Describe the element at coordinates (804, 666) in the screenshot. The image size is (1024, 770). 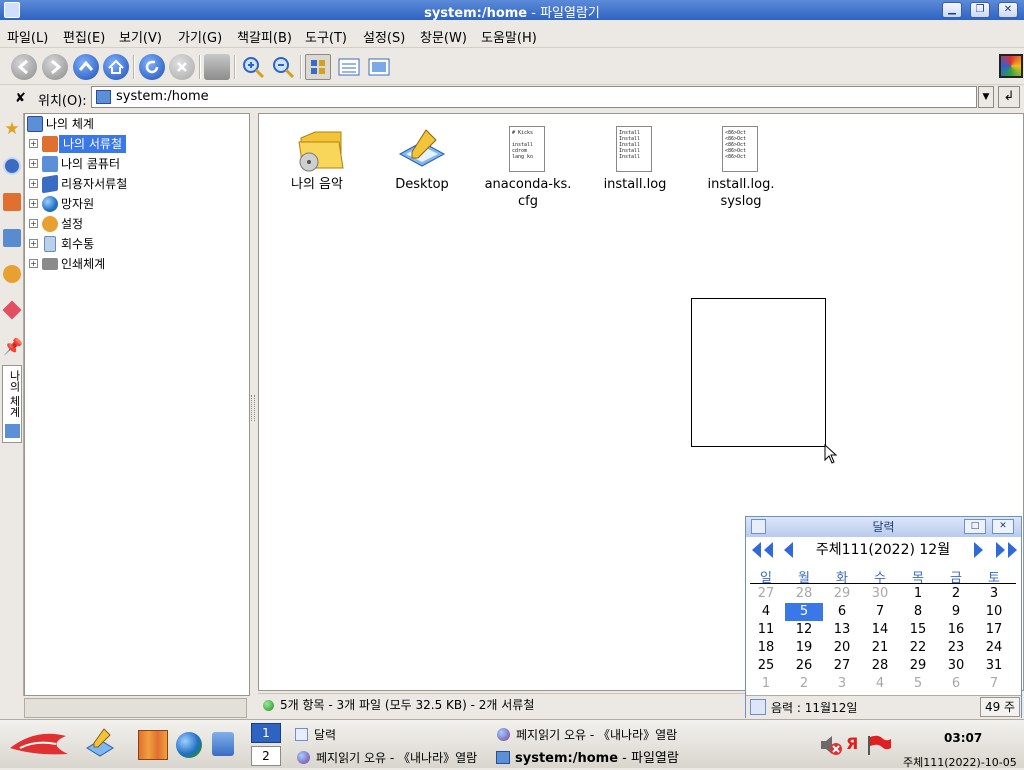
I see `calendar-day: 26` at that location.